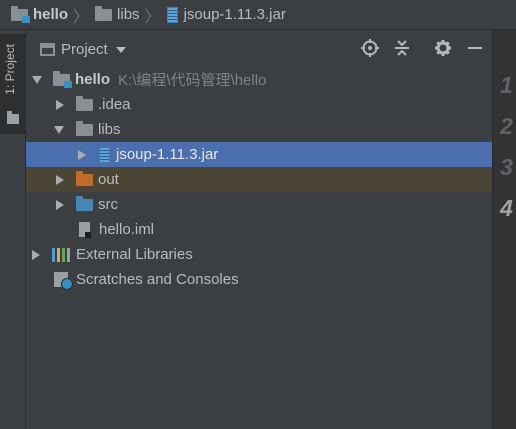 Image resolution: width=516 pixels, height=429 pixels. I want to click on excluded-folder-icon, so click(84, 178).